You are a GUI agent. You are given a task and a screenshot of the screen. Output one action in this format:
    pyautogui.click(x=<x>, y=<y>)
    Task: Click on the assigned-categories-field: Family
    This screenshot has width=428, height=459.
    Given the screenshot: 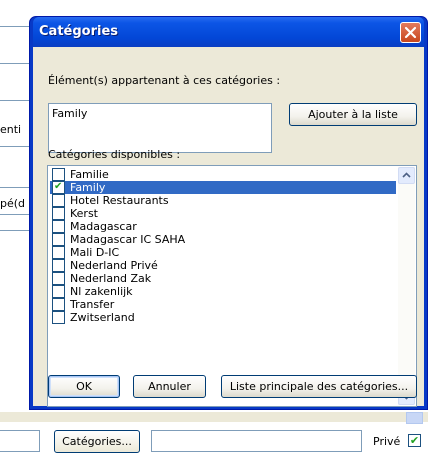 What is the action you would take?
    pyautogui.click(x=160, y=128)
    